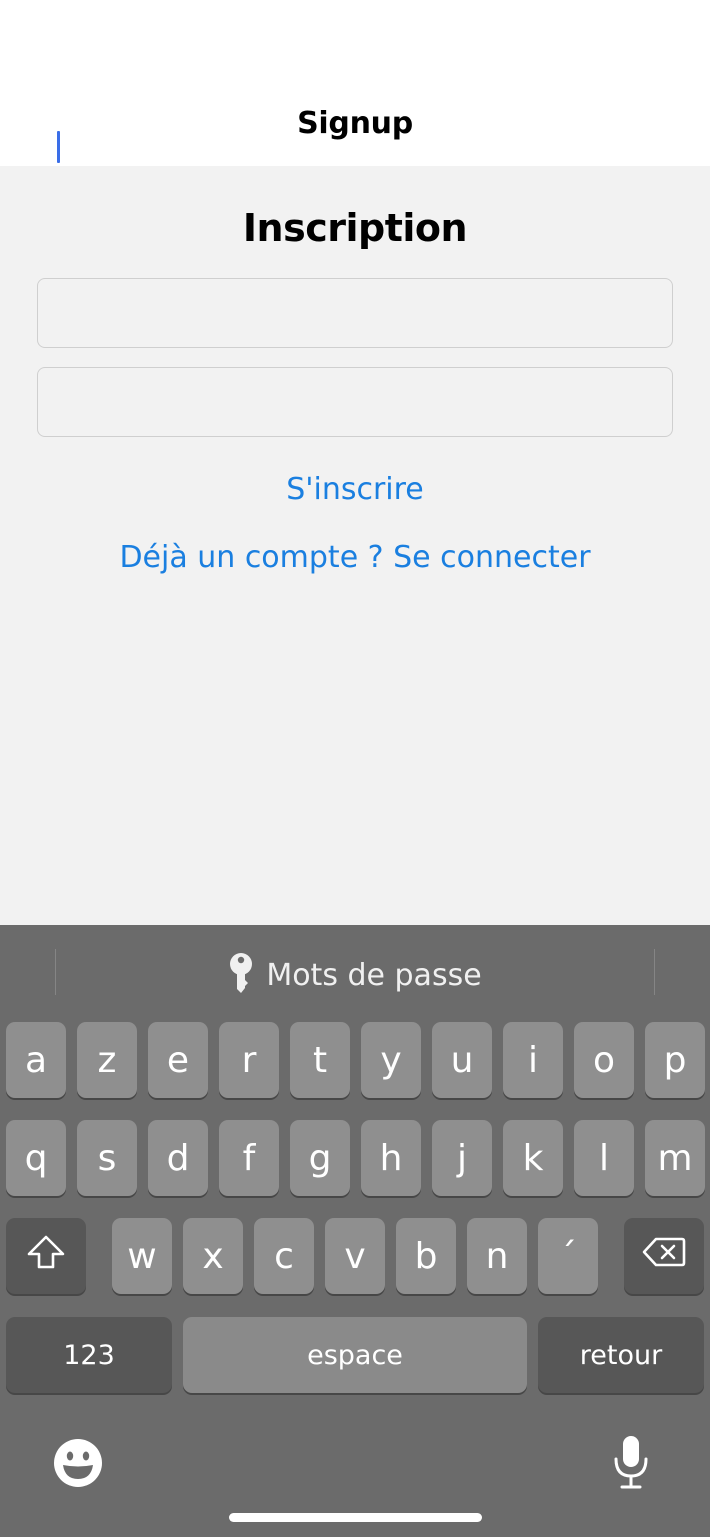 This screenshot has height=1537, width=710. I want to click on space-key-label: espace, so click(355, 1355).